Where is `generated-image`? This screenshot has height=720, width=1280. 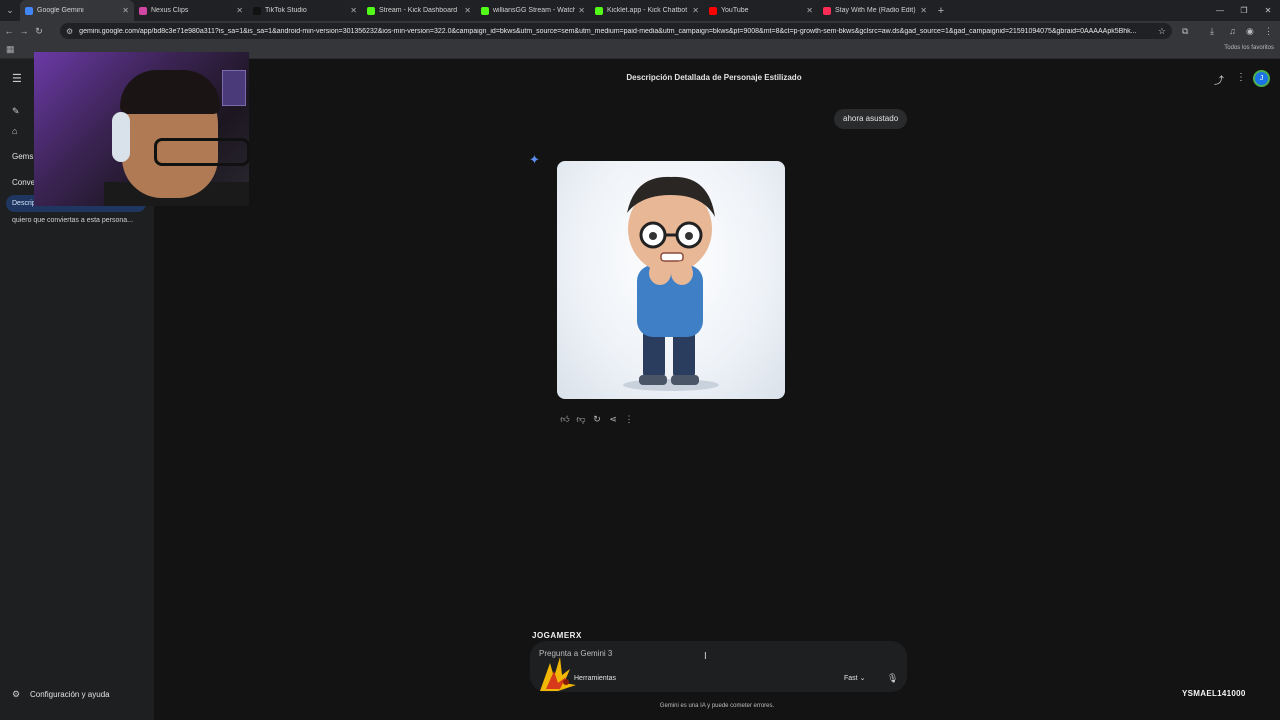 generated-image is located at coordinates (671, 280).